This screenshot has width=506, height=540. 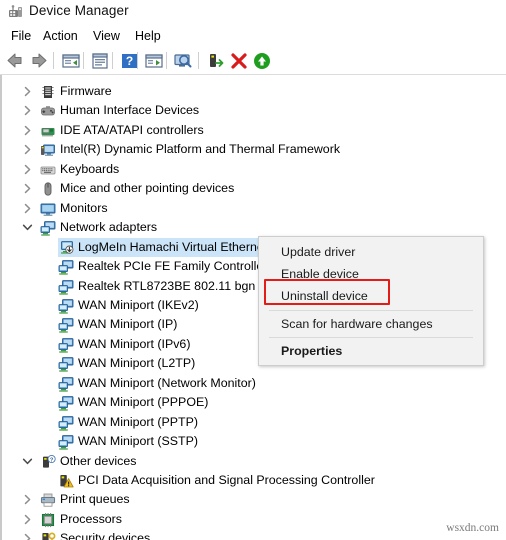 I want to click on tree-item-label: WAN Miniport (IP), so click(x=128, y=324).